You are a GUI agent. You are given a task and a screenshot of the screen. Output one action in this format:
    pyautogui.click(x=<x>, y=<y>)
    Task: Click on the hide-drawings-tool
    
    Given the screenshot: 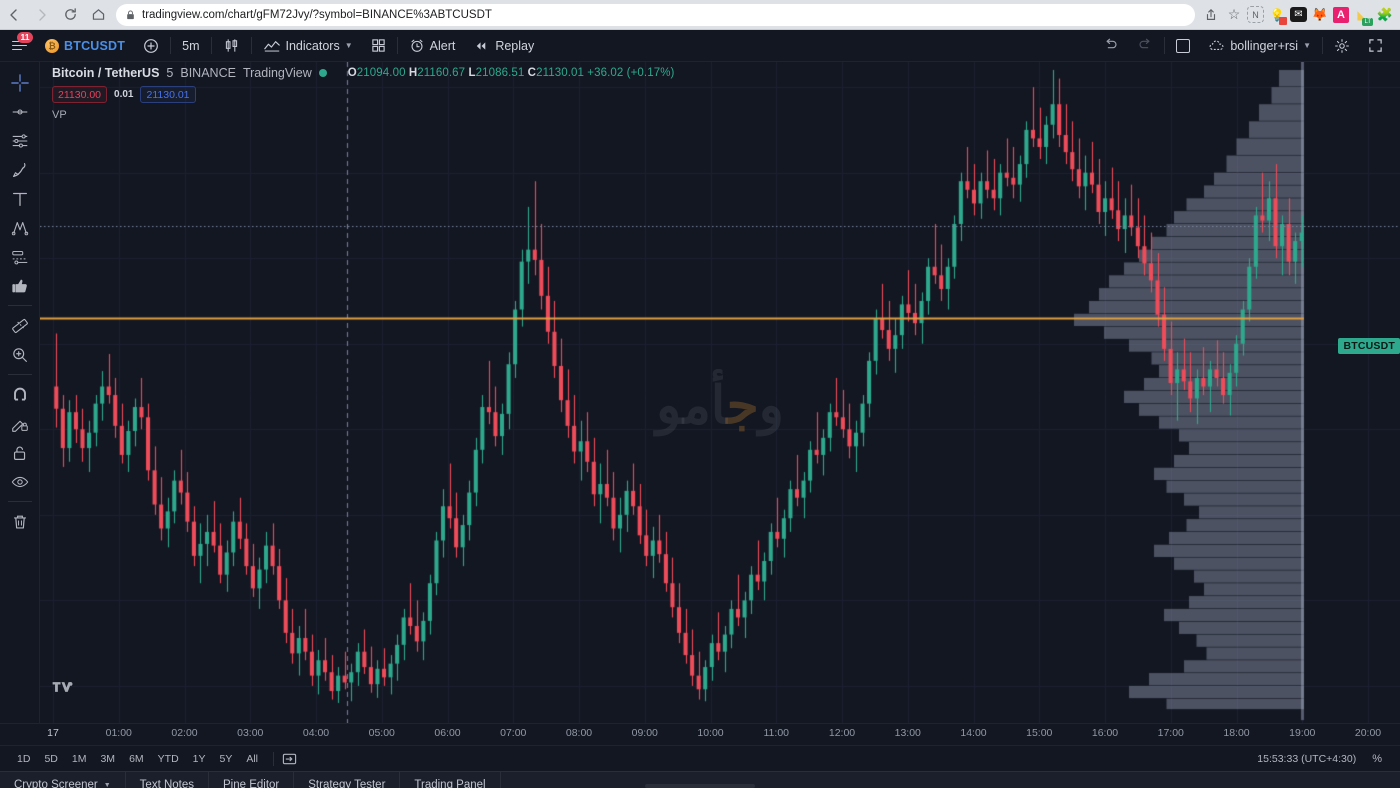 What is the action you would take?
    pyautogui.click(x=20, y=481)
    